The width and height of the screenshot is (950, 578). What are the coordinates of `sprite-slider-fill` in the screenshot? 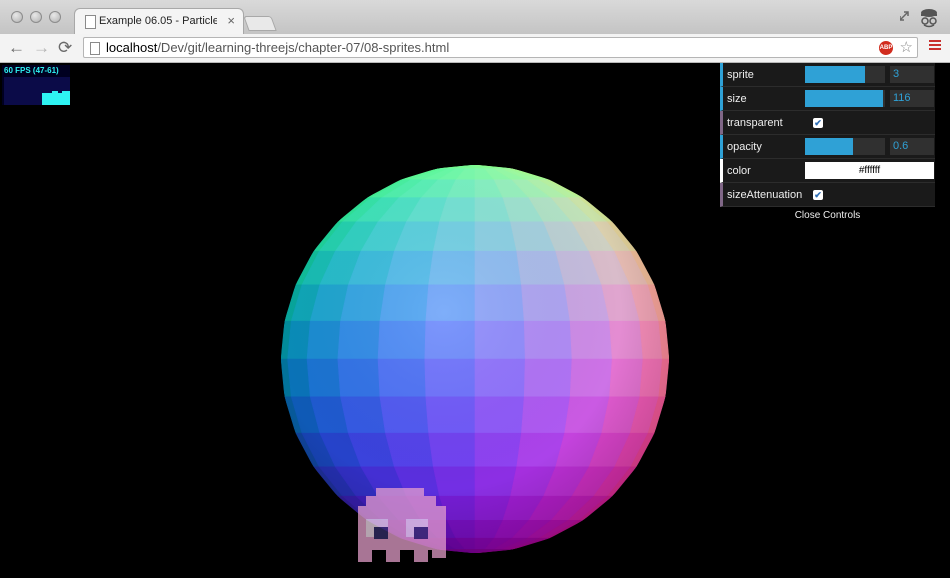 It's located at (835, 74).